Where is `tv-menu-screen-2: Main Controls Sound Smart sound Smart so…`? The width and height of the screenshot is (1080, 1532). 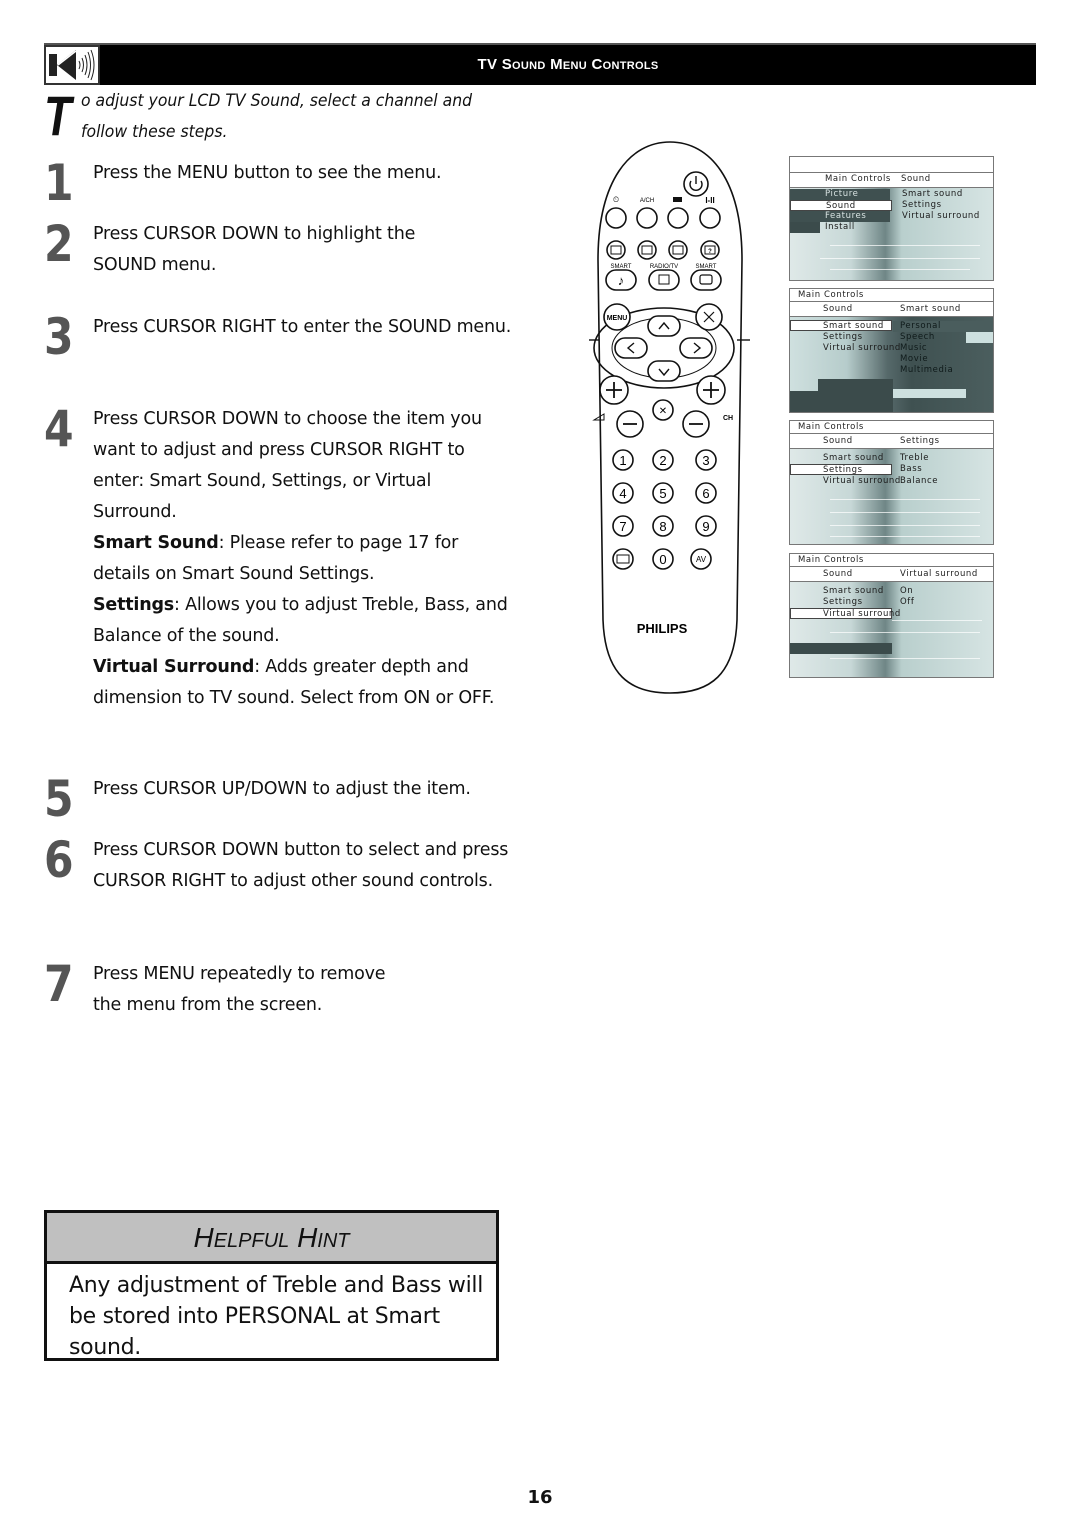
tv-menu-screen-2: Main Controls Sound Smart sound Smart so… is located at coordinates (891, 350).